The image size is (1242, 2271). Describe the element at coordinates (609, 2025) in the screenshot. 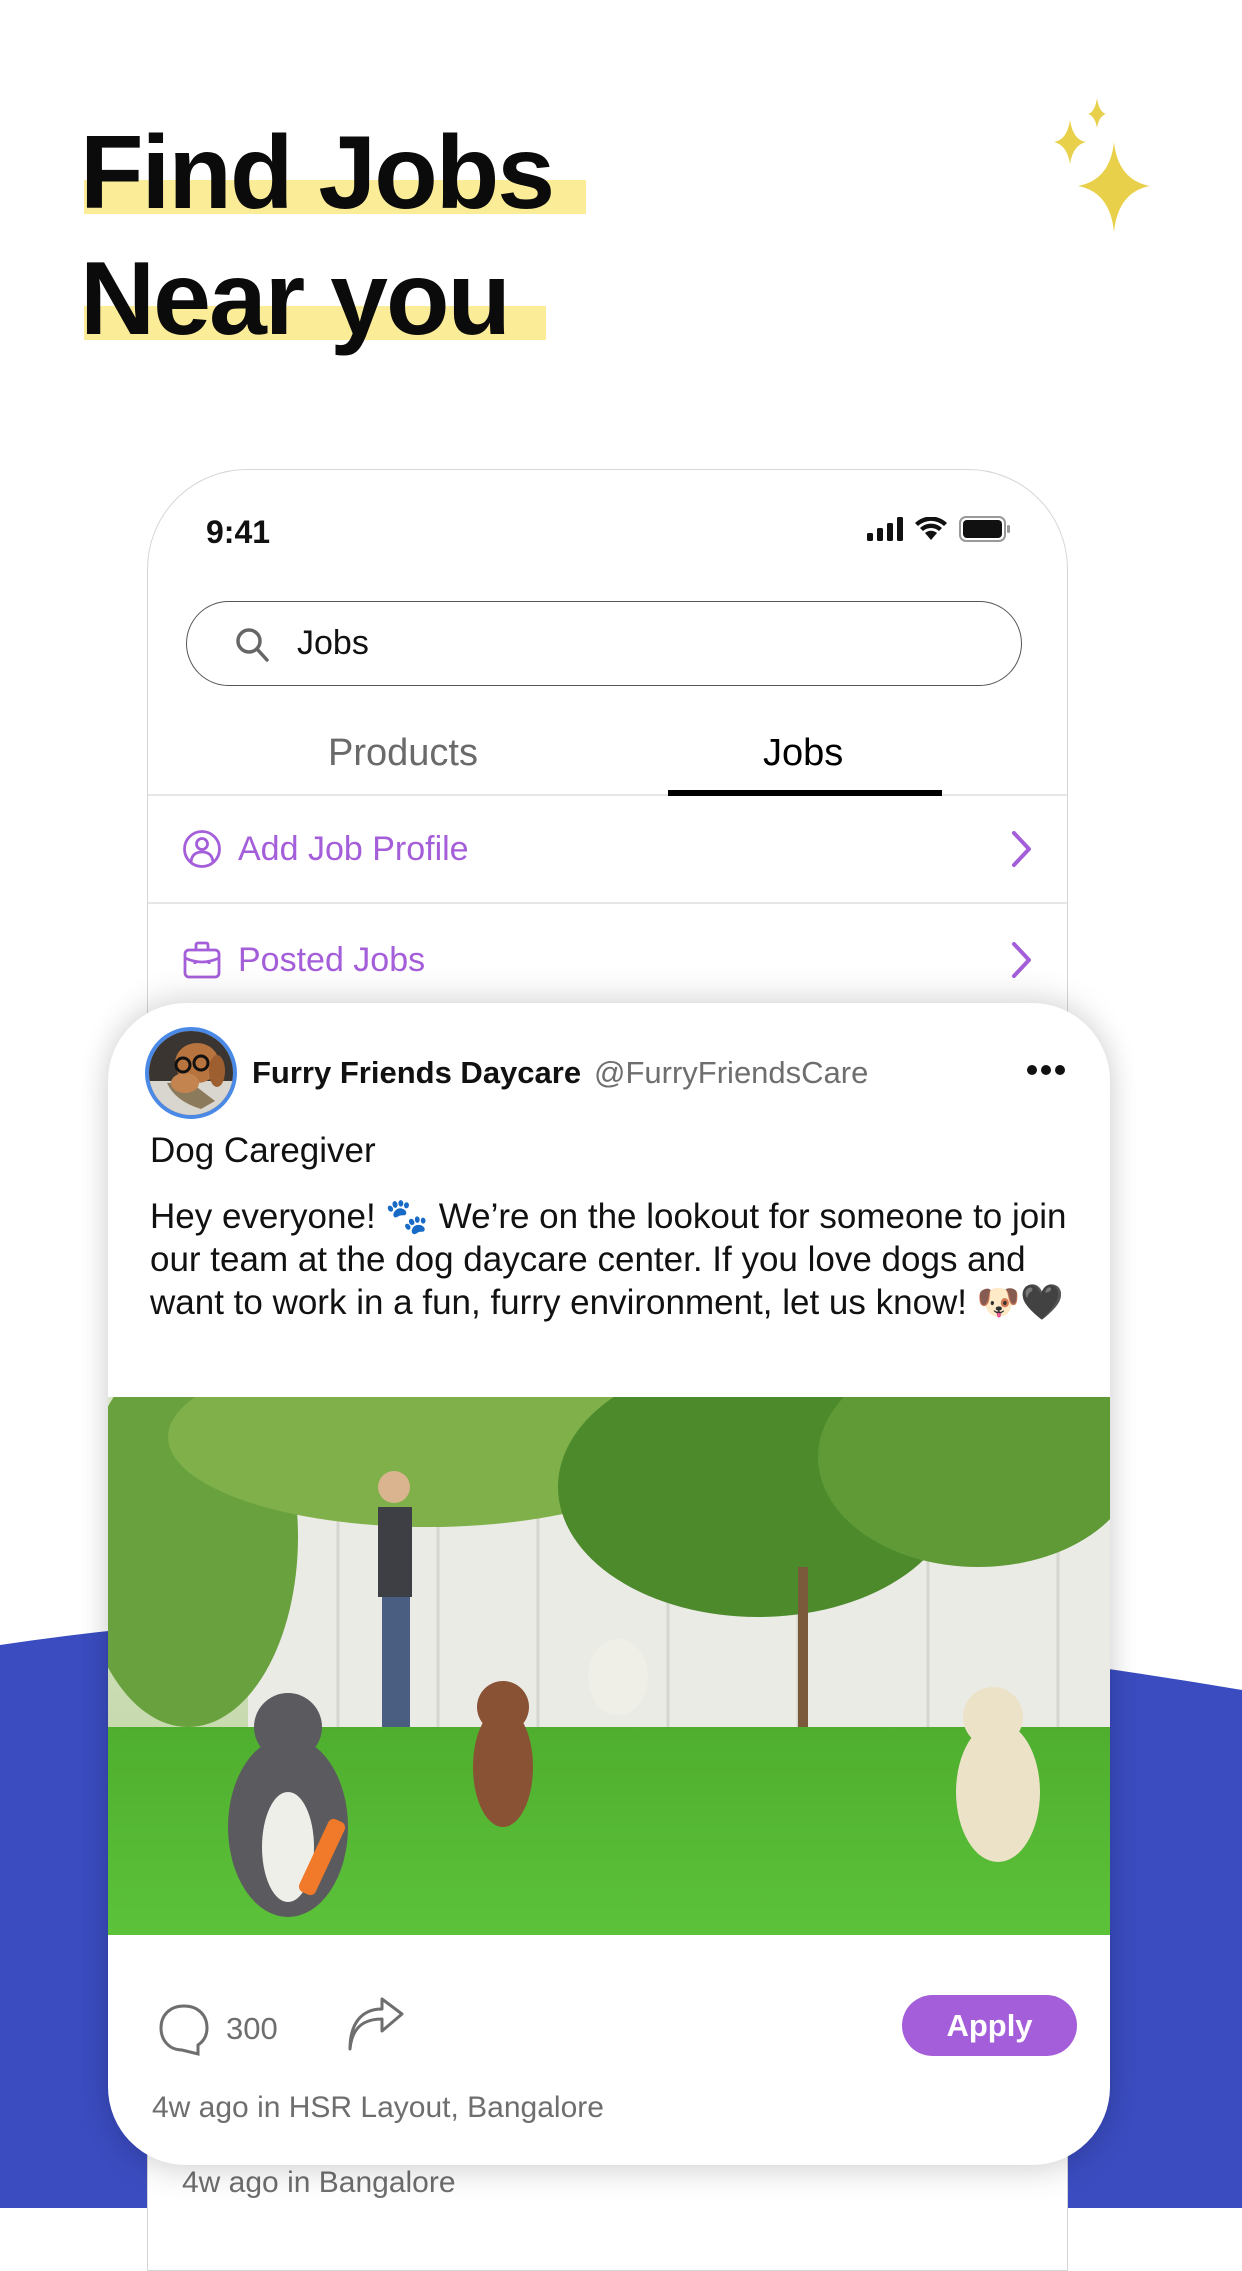

I see `post-actions: 300 Apply` at that location.